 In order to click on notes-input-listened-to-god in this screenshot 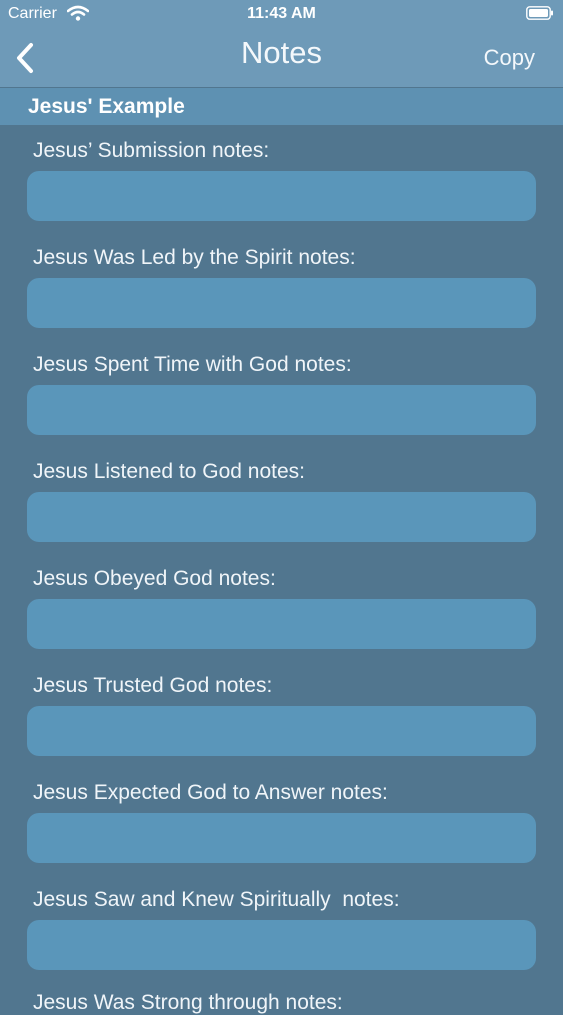, I will do `click(281, 517)`.